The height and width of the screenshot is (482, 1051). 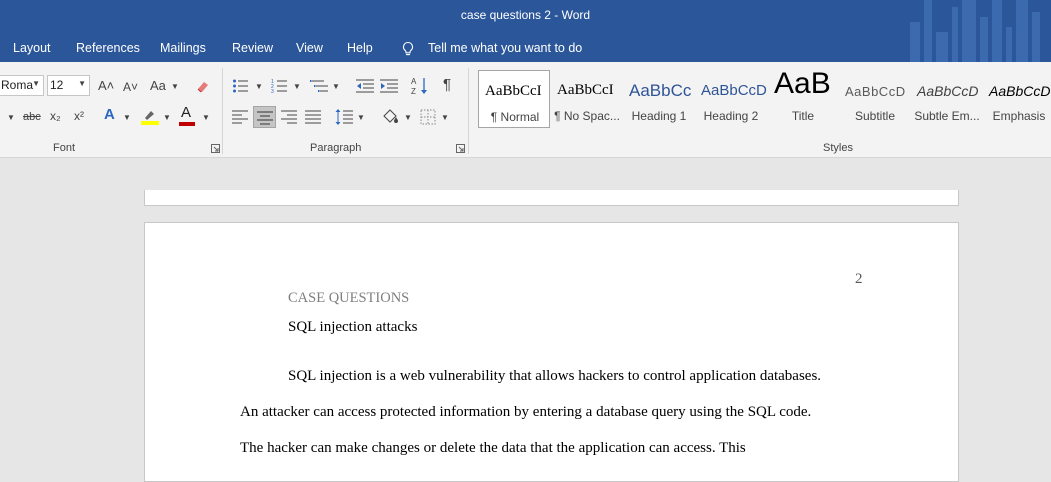 I want to click on justify-icon, so click(x=313, y=117).